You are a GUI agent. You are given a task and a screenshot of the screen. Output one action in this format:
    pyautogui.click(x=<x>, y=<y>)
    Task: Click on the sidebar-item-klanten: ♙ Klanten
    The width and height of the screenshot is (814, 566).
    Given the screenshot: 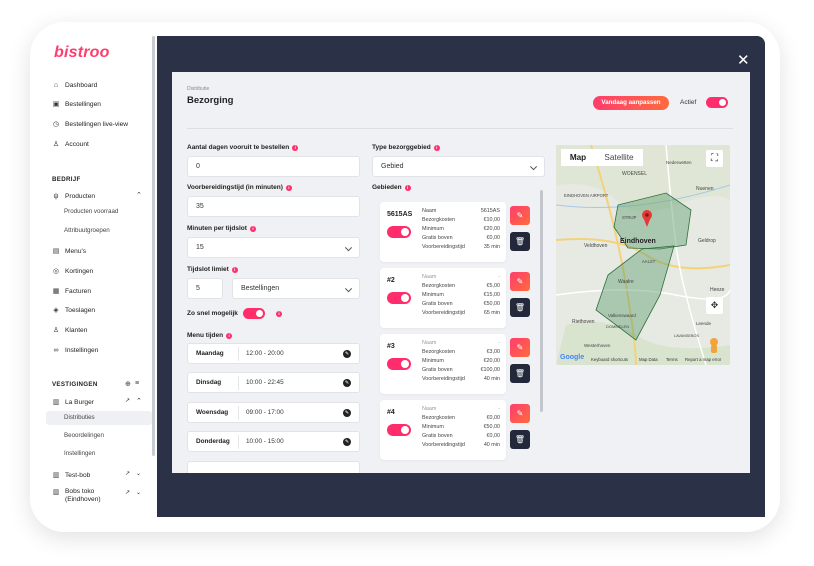 What is the action you would take?
    pyautogui.click(x=70, y=330)
    